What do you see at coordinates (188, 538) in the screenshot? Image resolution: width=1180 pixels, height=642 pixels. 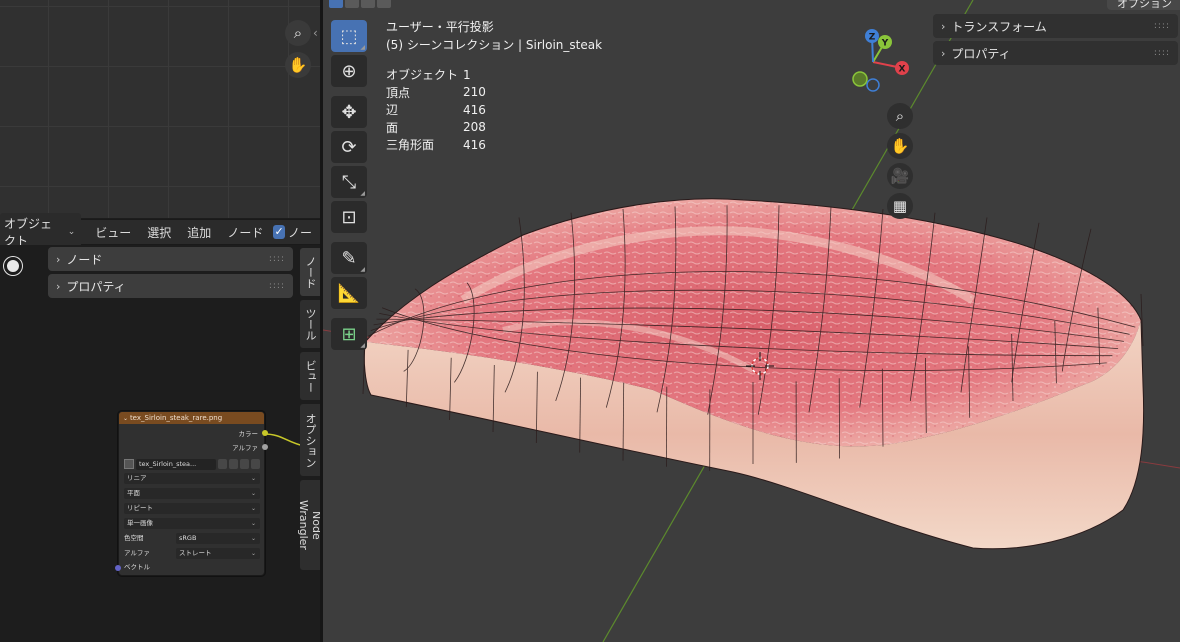 I see `colorspace-value: sRGB` at bounding box center [188, 538].